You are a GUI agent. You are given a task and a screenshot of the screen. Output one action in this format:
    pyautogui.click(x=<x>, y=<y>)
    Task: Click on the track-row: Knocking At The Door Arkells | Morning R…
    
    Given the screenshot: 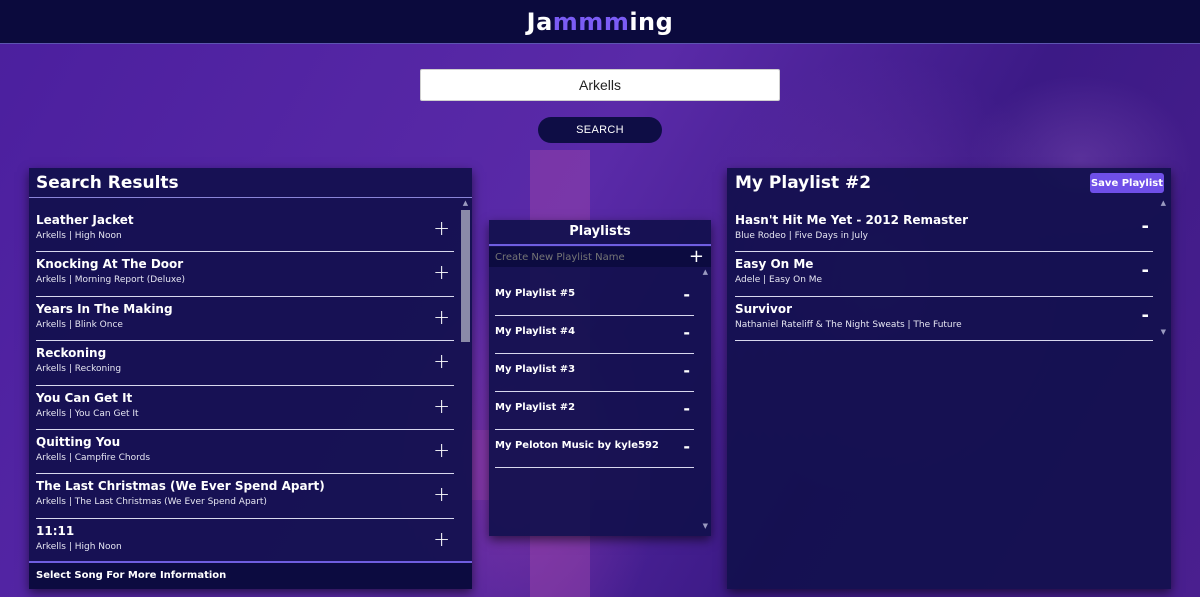 What is the action you would take?
    pyautogui.click(x=245, y=274)
    